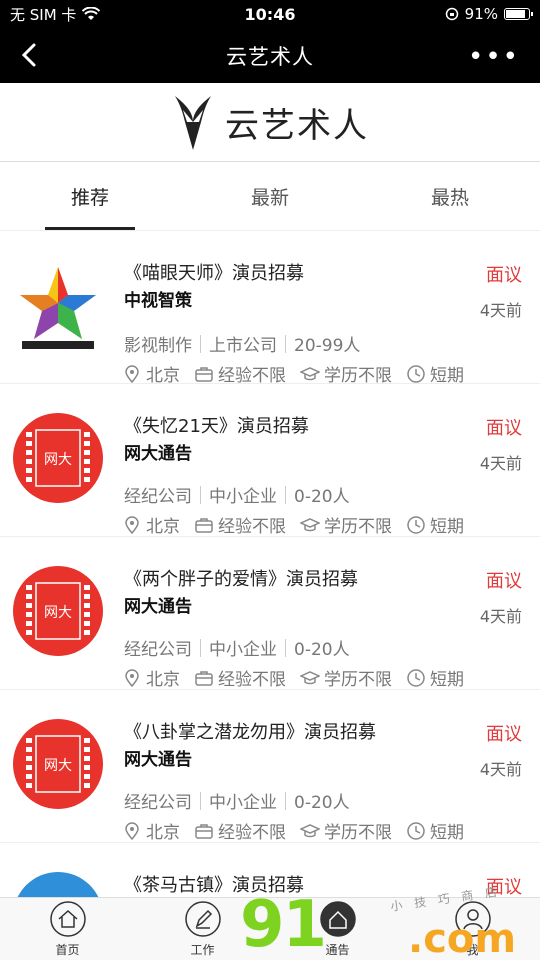 Image resolution: width=540 pixels, height=962 pixels. What do you see at coordinates (91, 13) in the screenshot?
I see `wifi-icon` at bounding box center [91, 13].